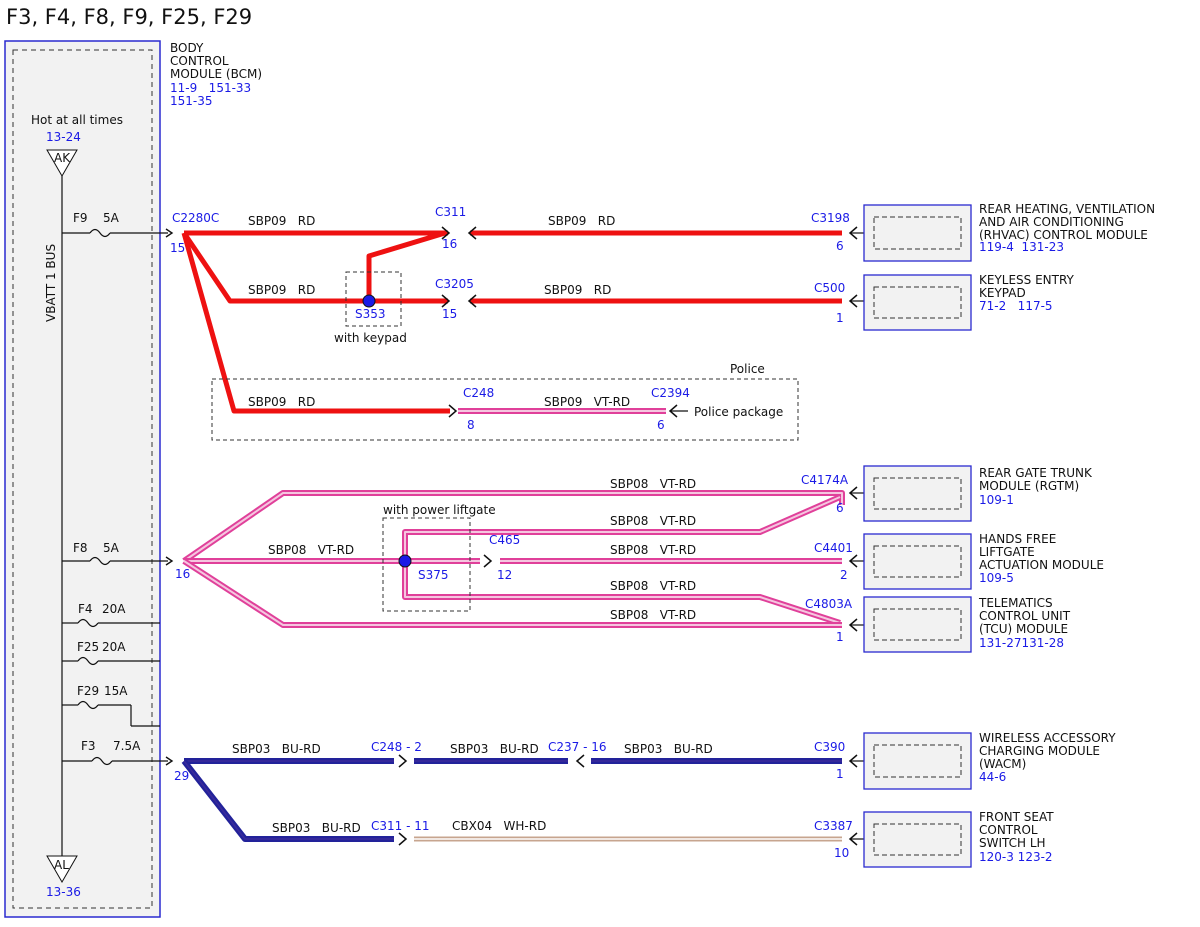  I want to click on module-name: (TCU) MODULE, so click(1023, 629).